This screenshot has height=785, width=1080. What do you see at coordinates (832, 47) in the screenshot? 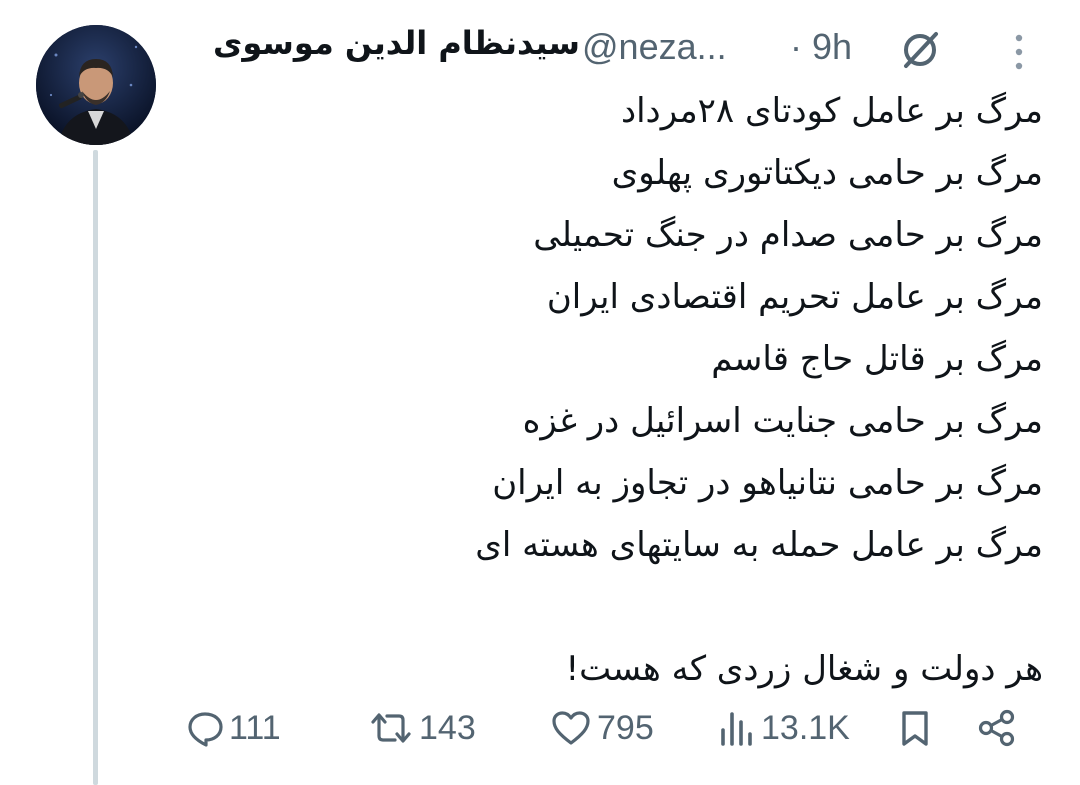
I see `timestamp: 9h` at bounding box center [832, 47].